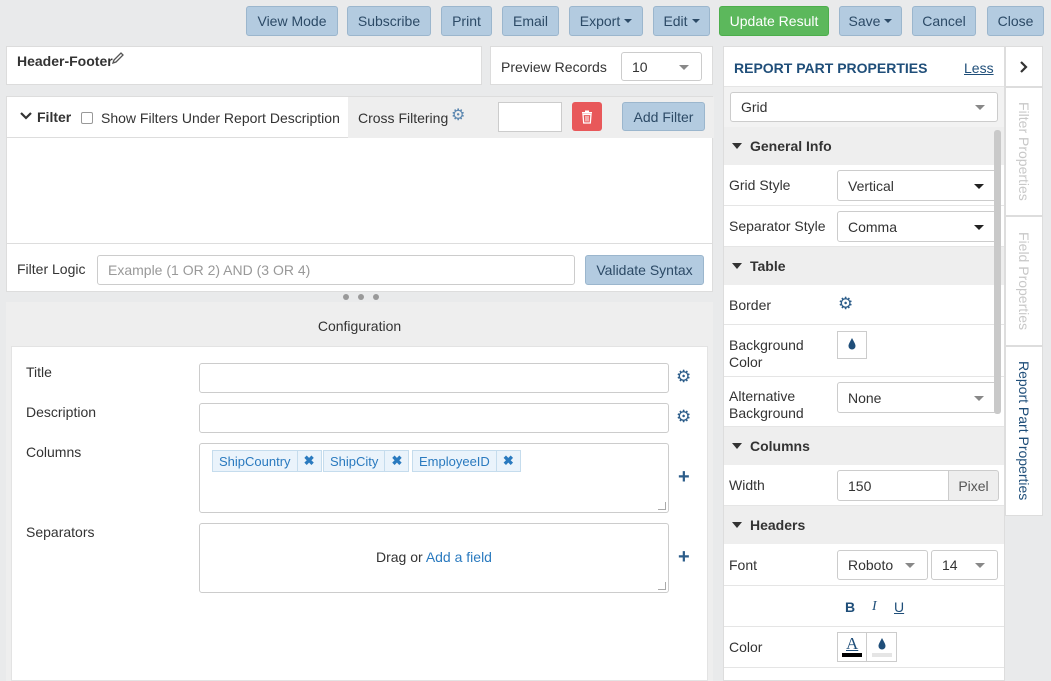 Image resolution: width=1051 pixels, height=681 pixels. I want to click on tab-filter-properties: Filter Properties, so click(1024, 151).